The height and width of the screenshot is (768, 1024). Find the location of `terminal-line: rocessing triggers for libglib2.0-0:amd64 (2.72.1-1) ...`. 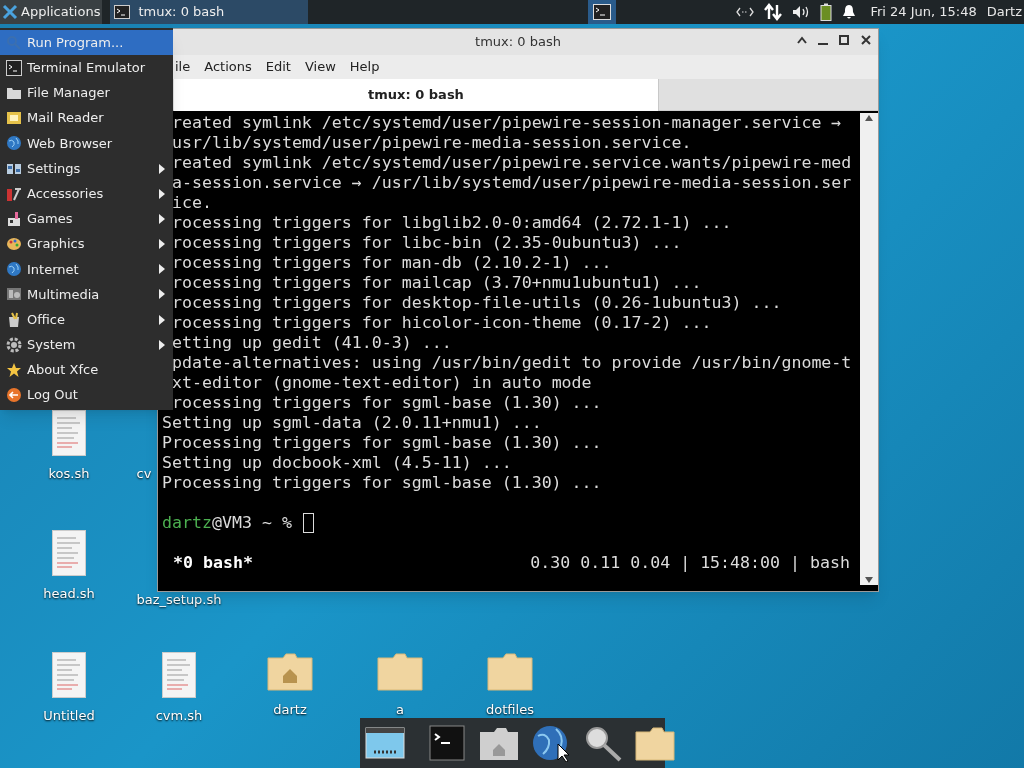

terminal-line: rocessing triggers for libglib2.0-0:amd64 (2.72.1-1) ... is located at coordinates (452, 223).